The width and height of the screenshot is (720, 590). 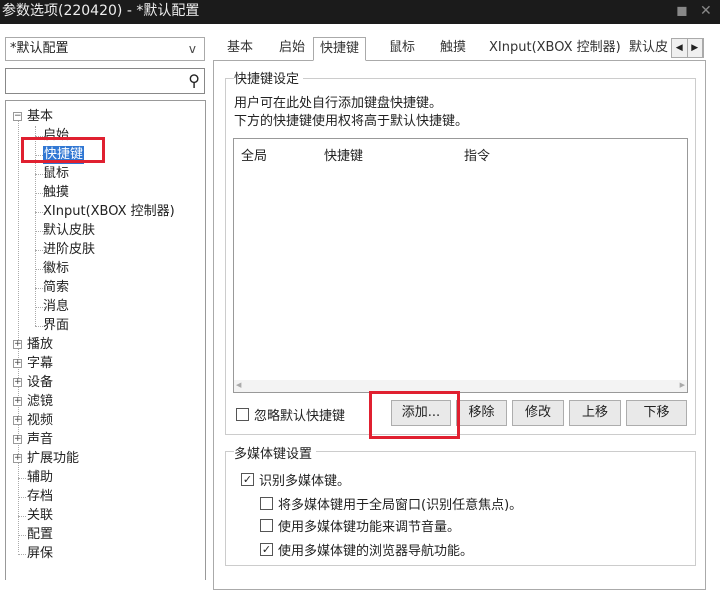 I want to click on ignore-default-label: 忽略默认快捷键, so click(x=300, y=416).